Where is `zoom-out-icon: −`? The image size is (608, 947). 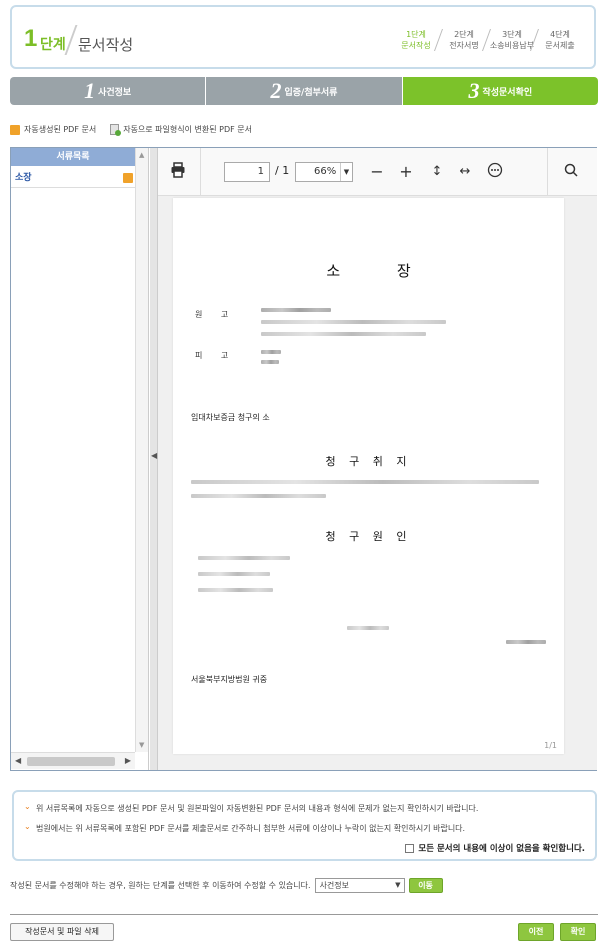 zoom-out-icon: − is located at coordinates (377, 172).